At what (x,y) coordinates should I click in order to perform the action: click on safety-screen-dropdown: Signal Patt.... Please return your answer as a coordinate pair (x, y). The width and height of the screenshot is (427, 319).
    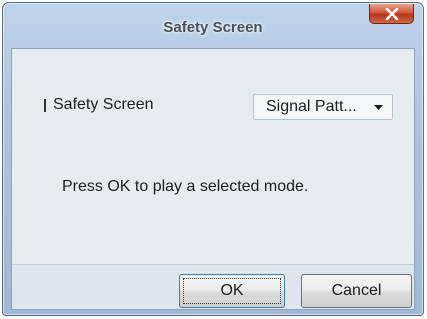
    Looking at the image, I should click on (323, 107).